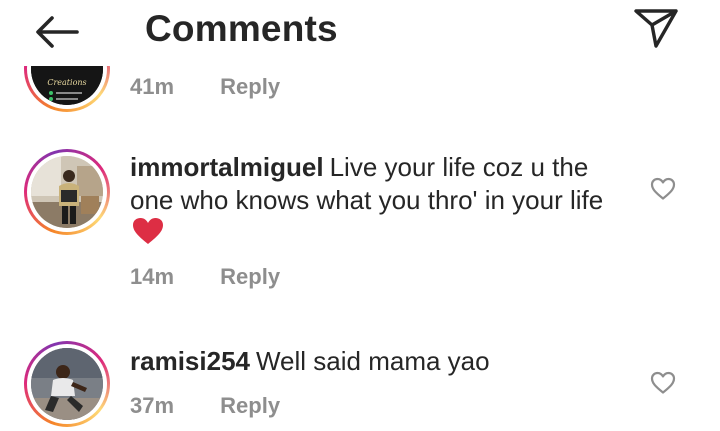 This screenshot has width=720, height=431. I want to click on svg-text: Creations, so click(66, 82).